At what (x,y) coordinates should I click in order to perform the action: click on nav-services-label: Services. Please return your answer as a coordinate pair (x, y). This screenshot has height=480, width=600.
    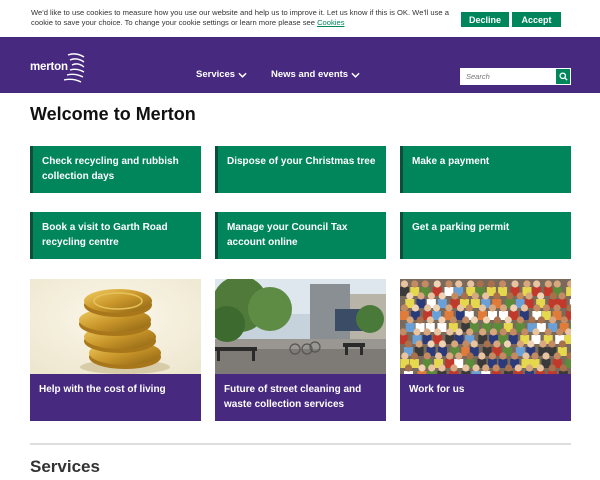
    Looking at the image, I should click on (216, 74).